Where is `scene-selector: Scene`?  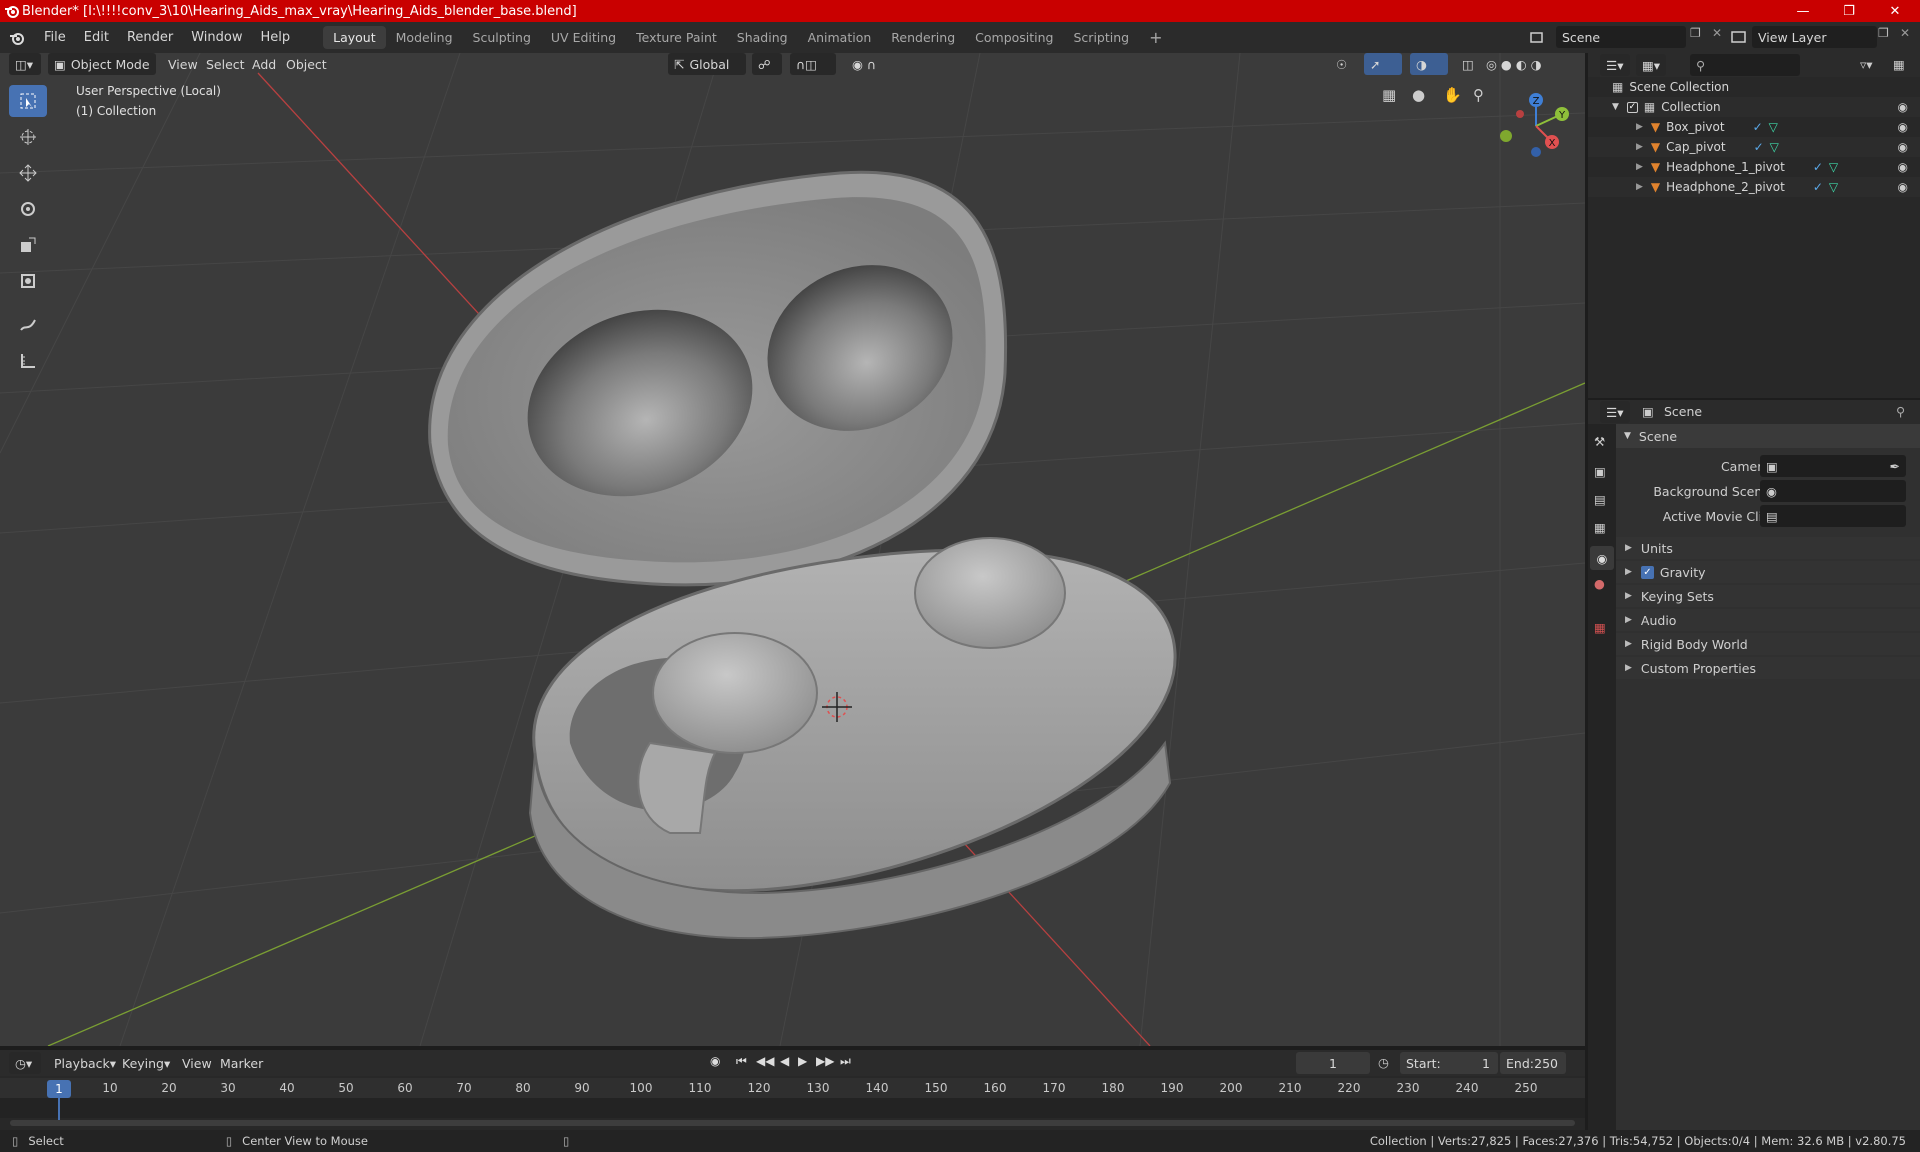 scene-selector: Scene is located at coordinates (1621, 37).